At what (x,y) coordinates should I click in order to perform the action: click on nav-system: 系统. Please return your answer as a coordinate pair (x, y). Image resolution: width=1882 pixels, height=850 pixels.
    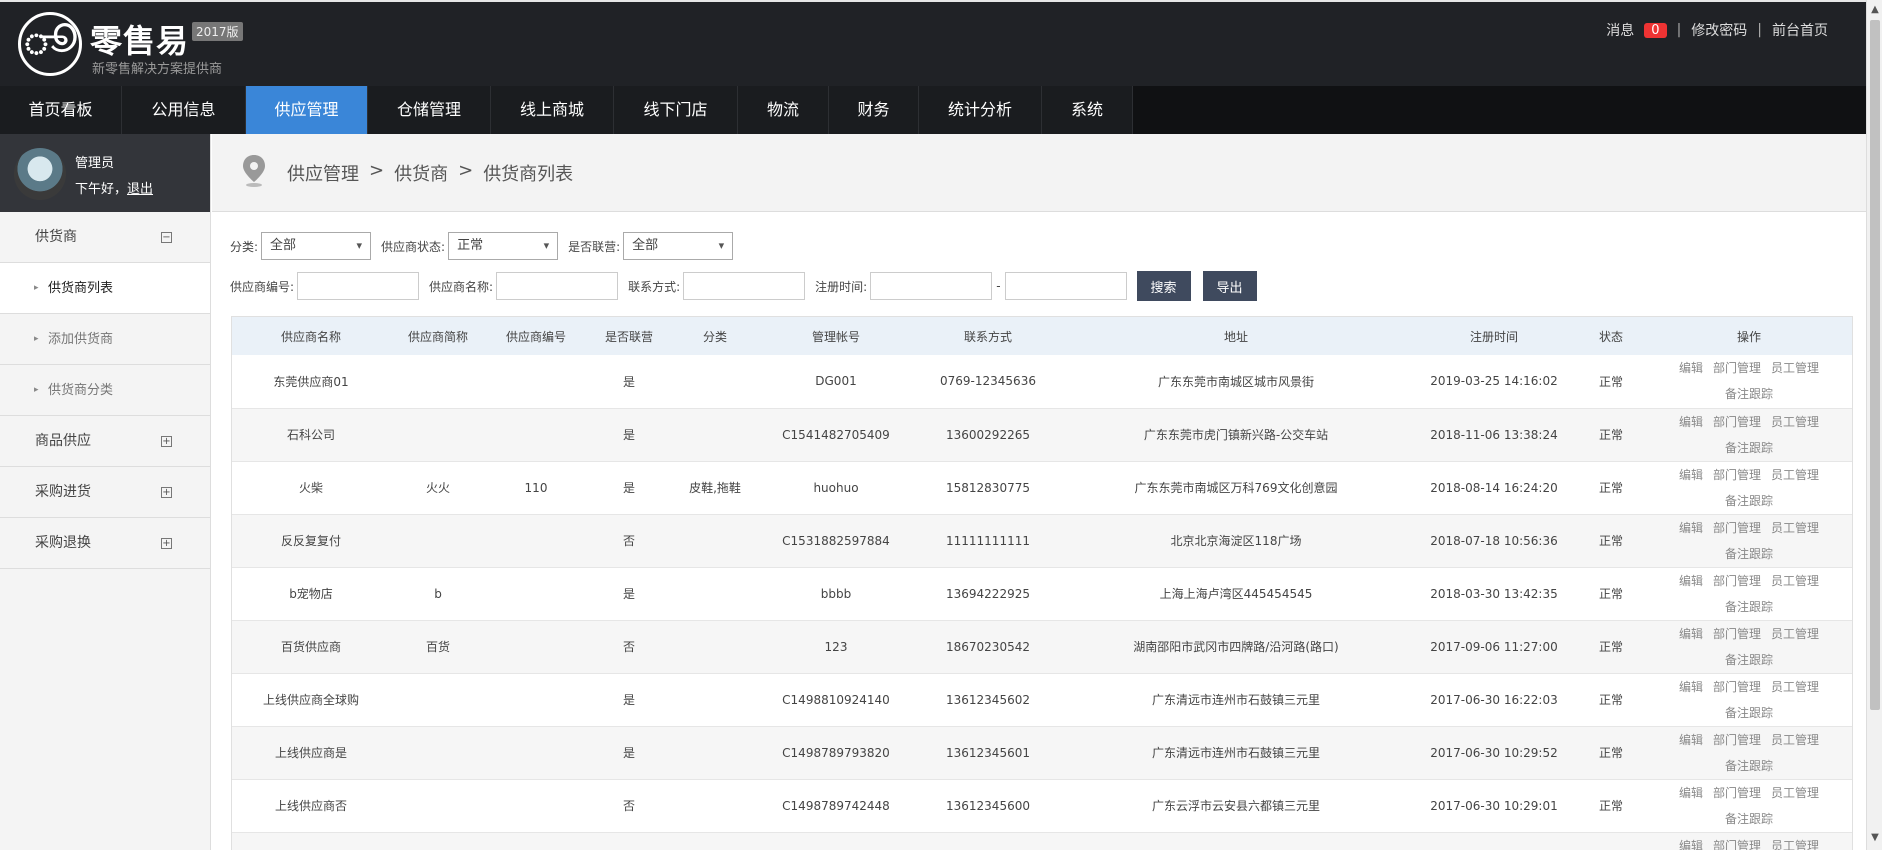
    Looking at the image, I should click on (1087, 110).